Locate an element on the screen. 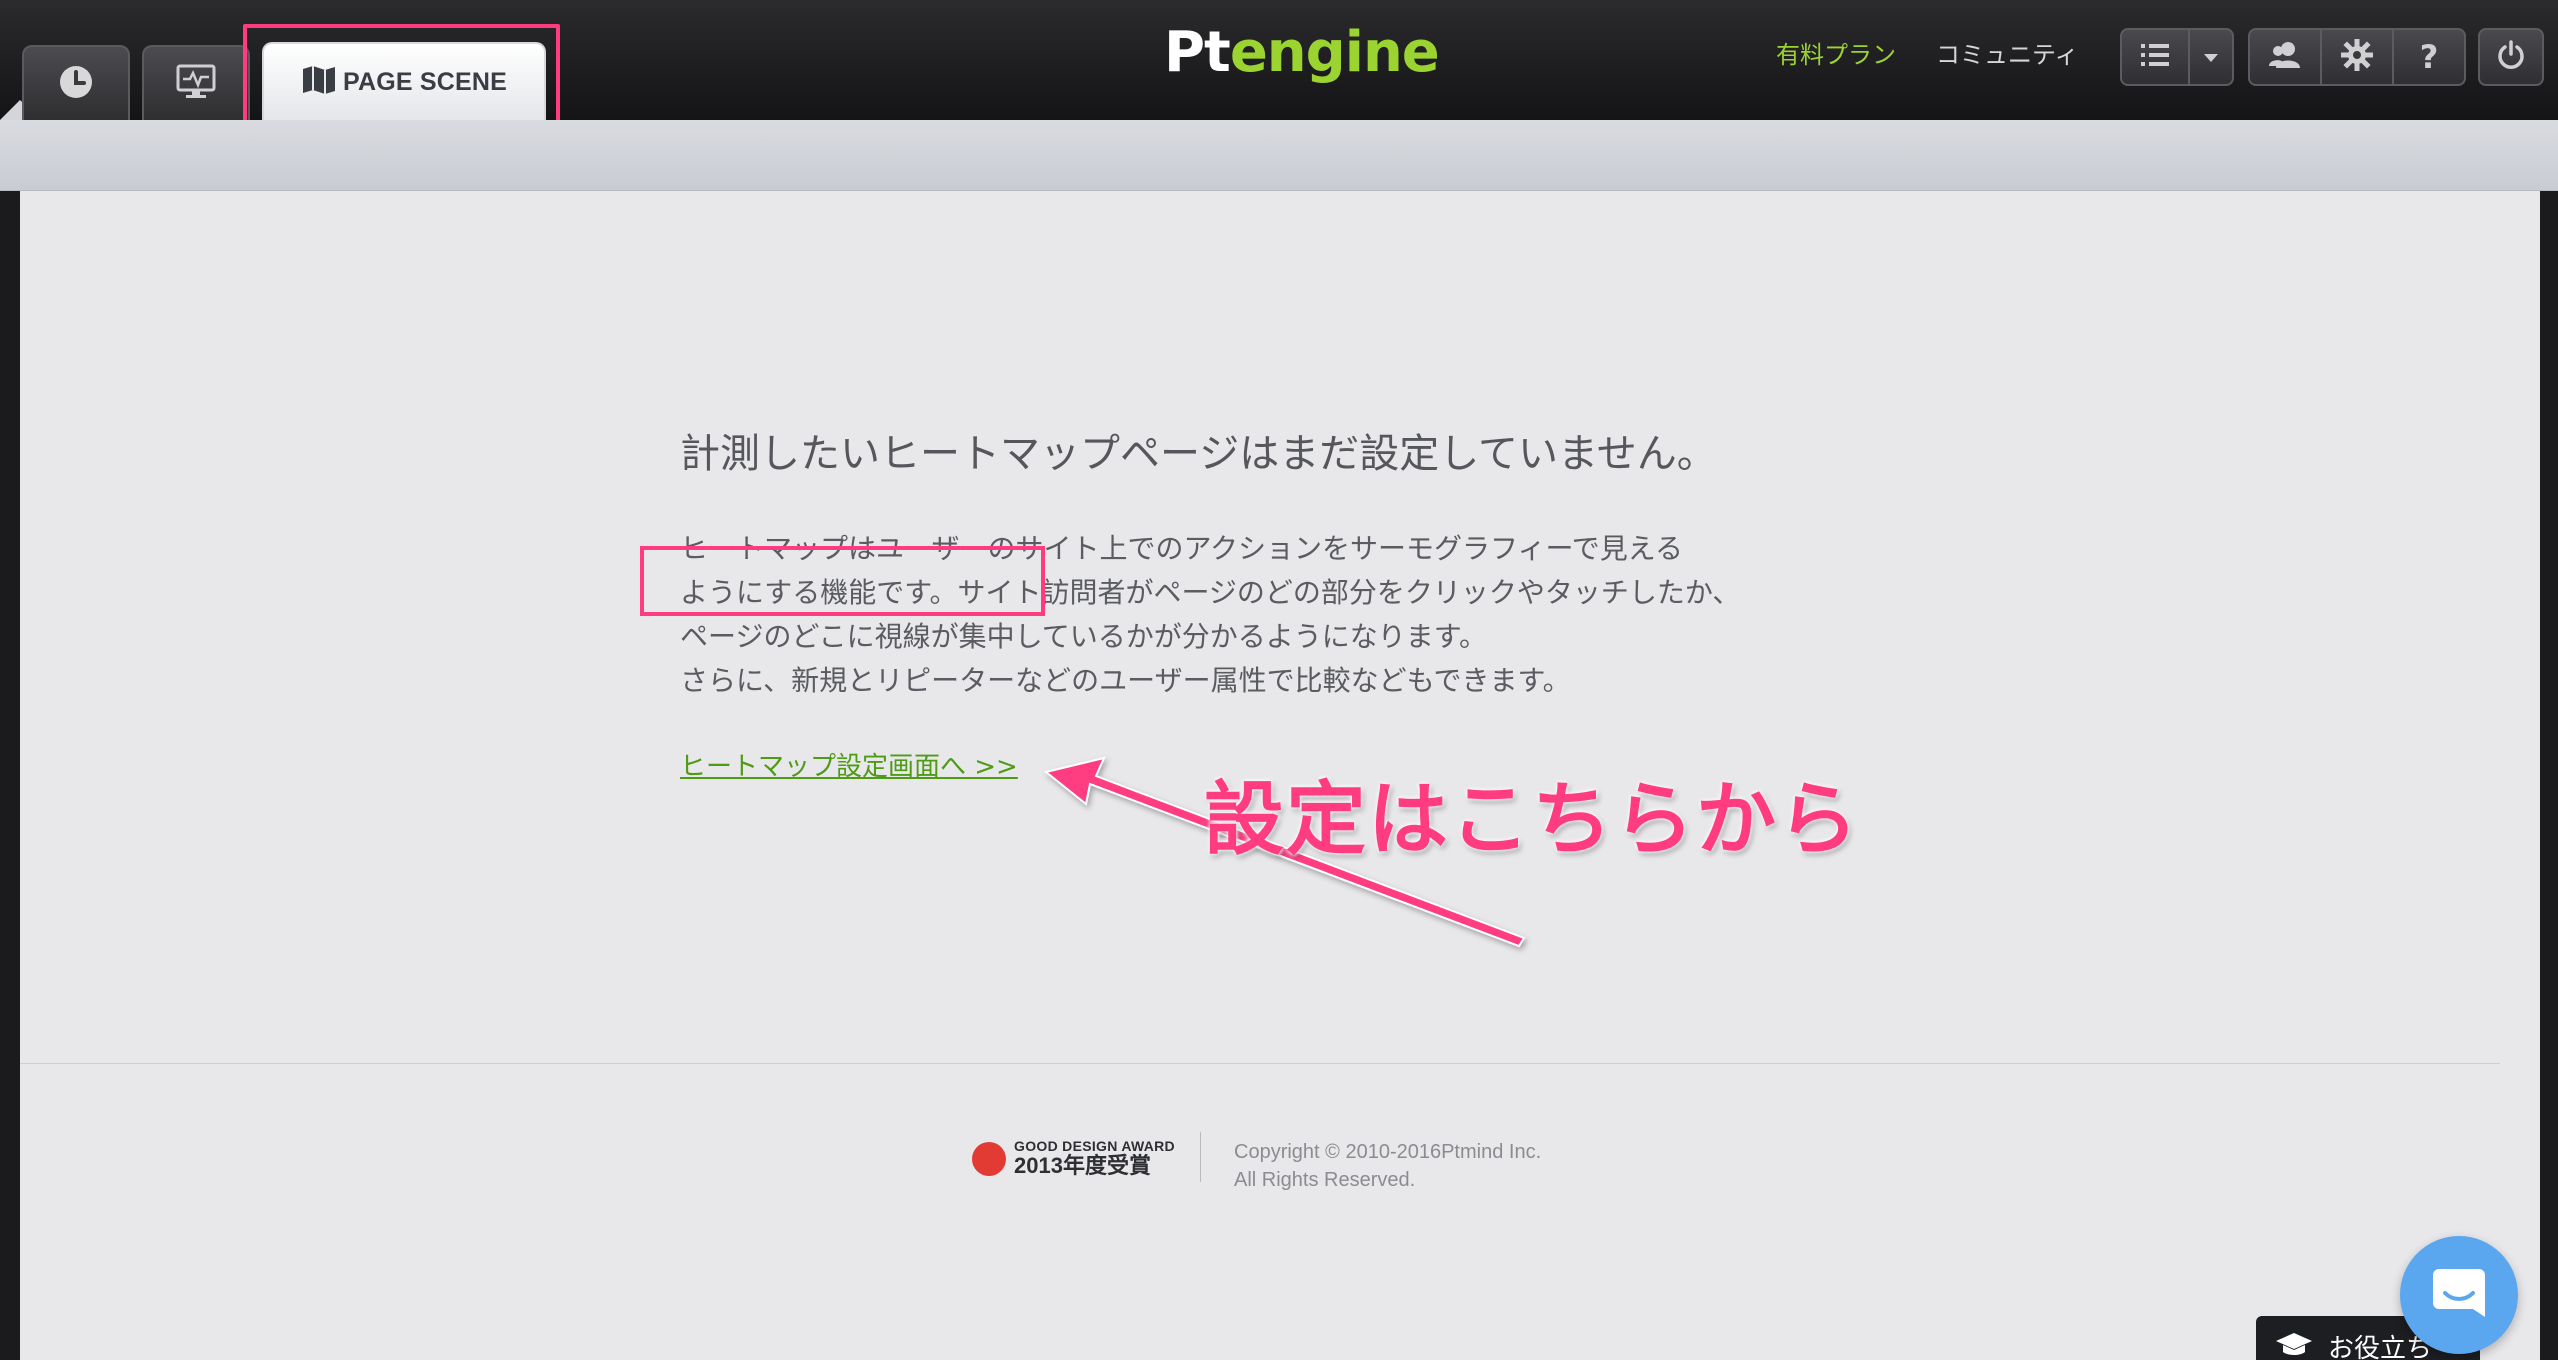 This screenshot has width=2558, height=1360. chat-icon is located at coordinates (2459, 1295).